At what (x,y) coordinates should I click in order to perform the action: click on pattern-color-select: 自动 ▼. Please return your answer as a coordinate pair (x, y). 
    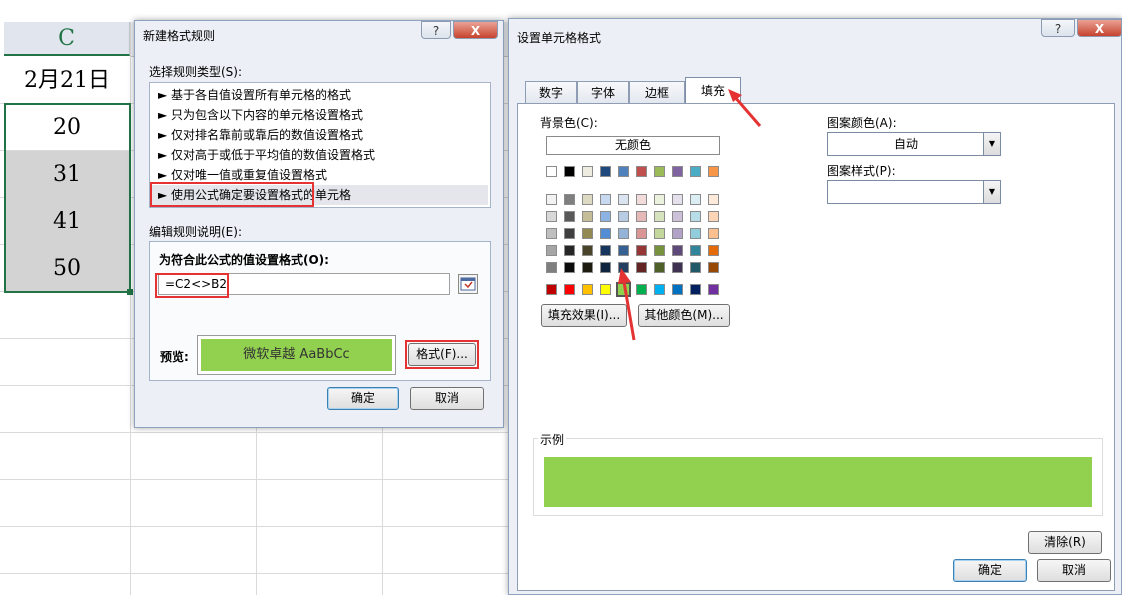
    Looking at the image, I should click on (914, 144).